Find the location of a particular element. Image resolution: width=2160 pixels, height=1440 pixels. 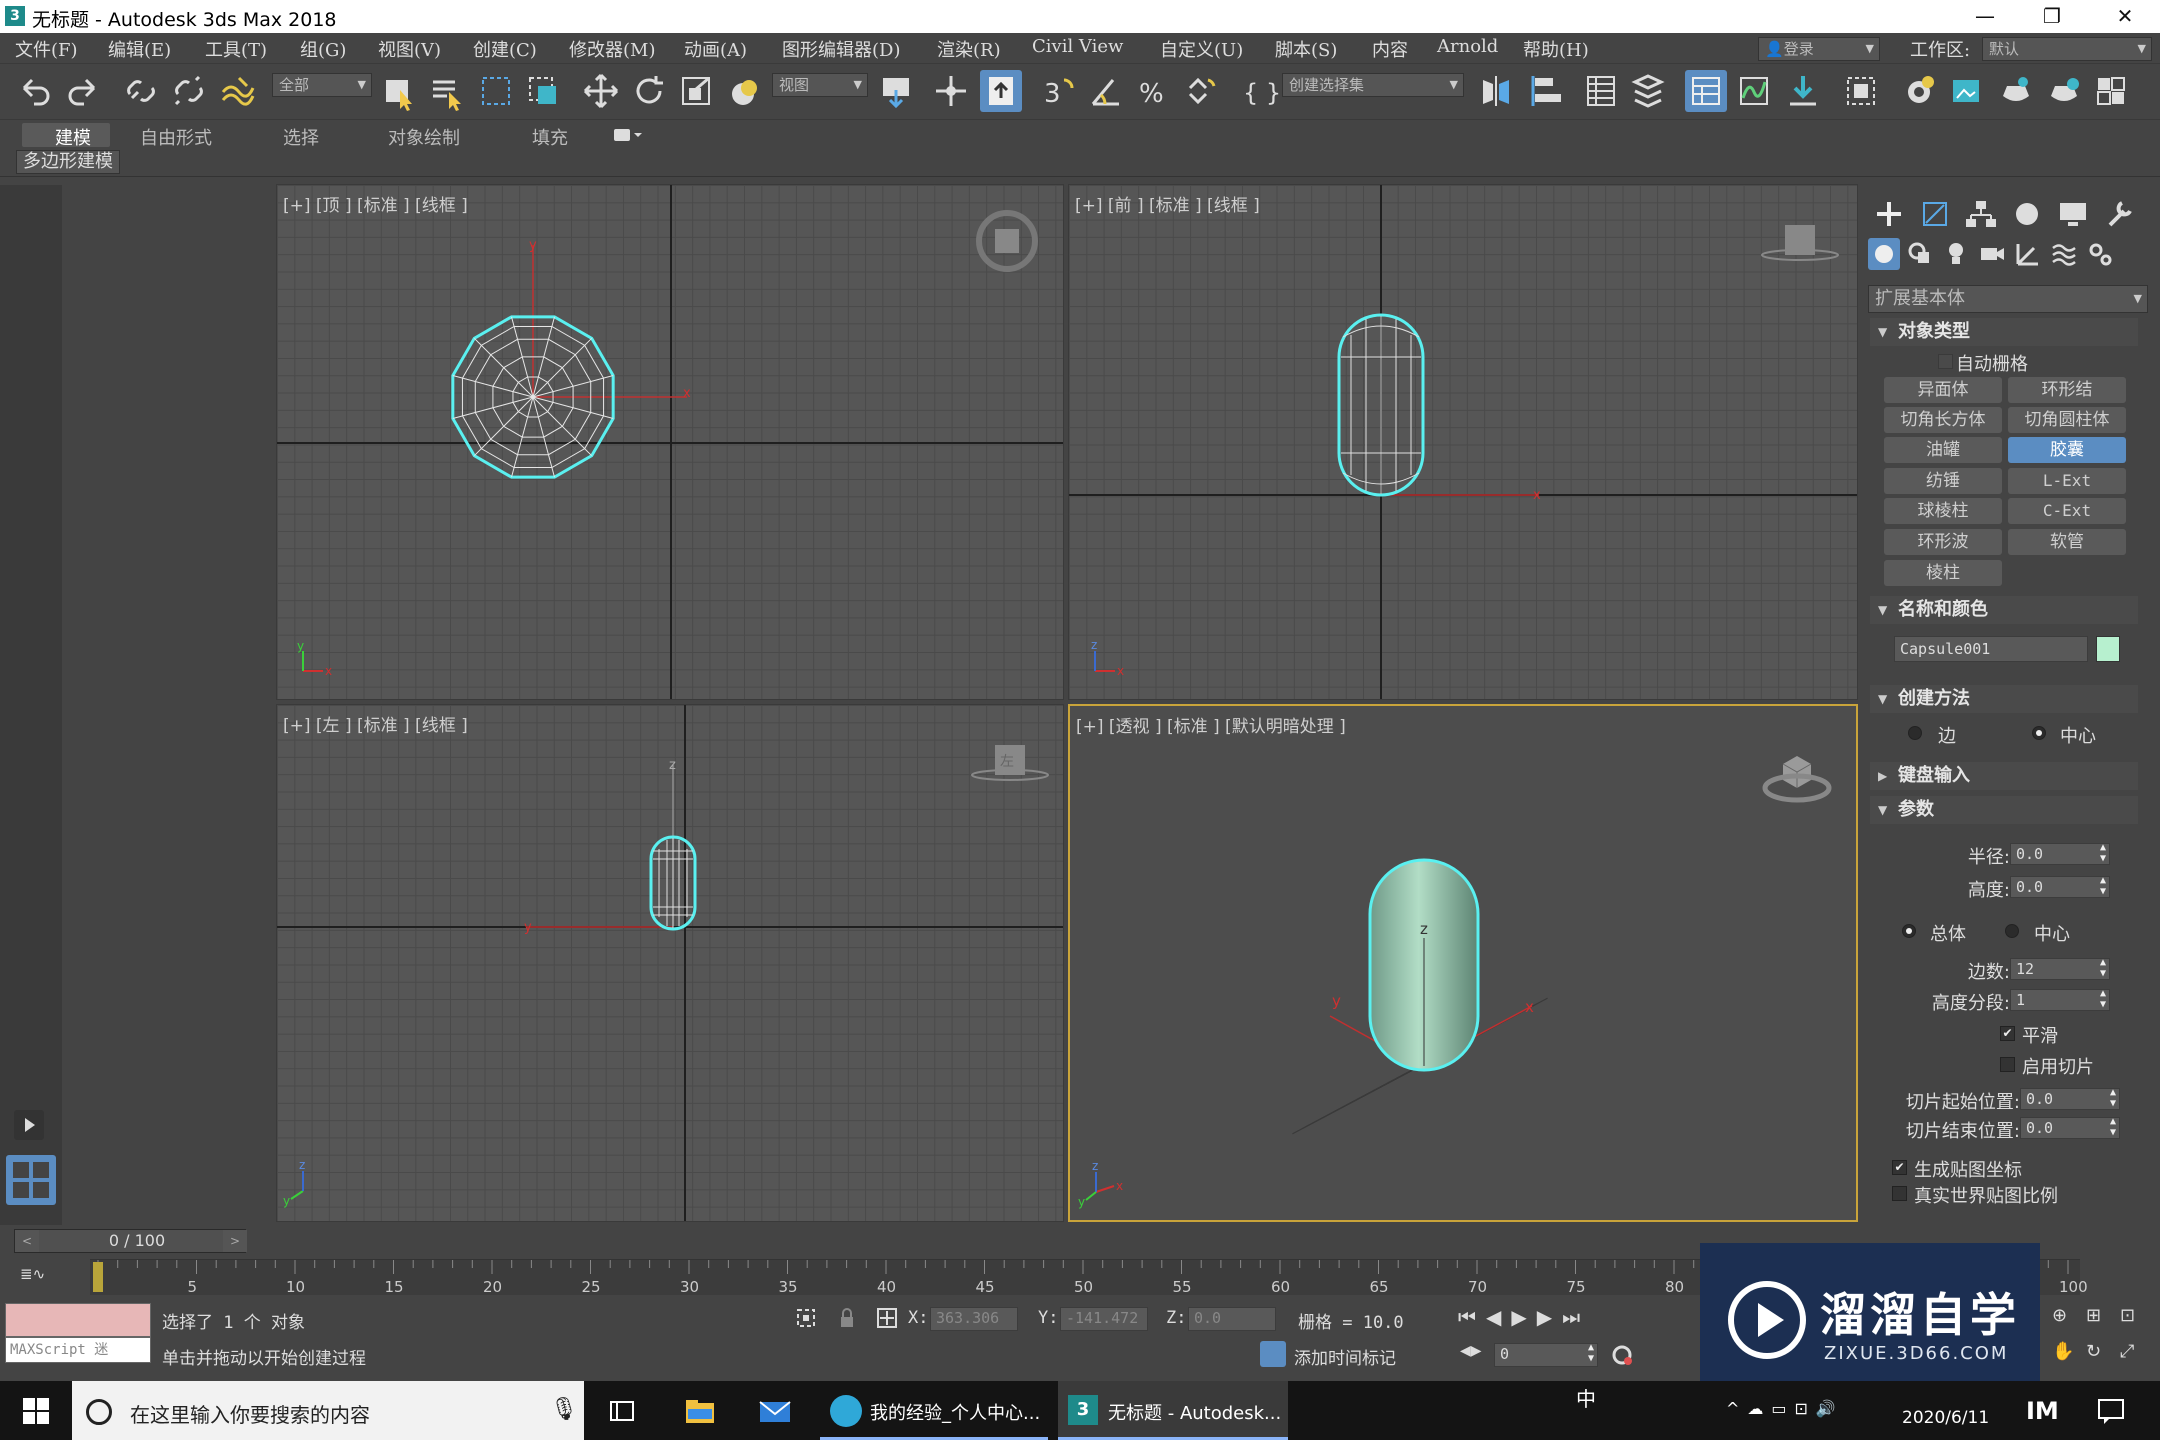

prev-key-icon: ◀ is located at coordinates (1498, 1317).